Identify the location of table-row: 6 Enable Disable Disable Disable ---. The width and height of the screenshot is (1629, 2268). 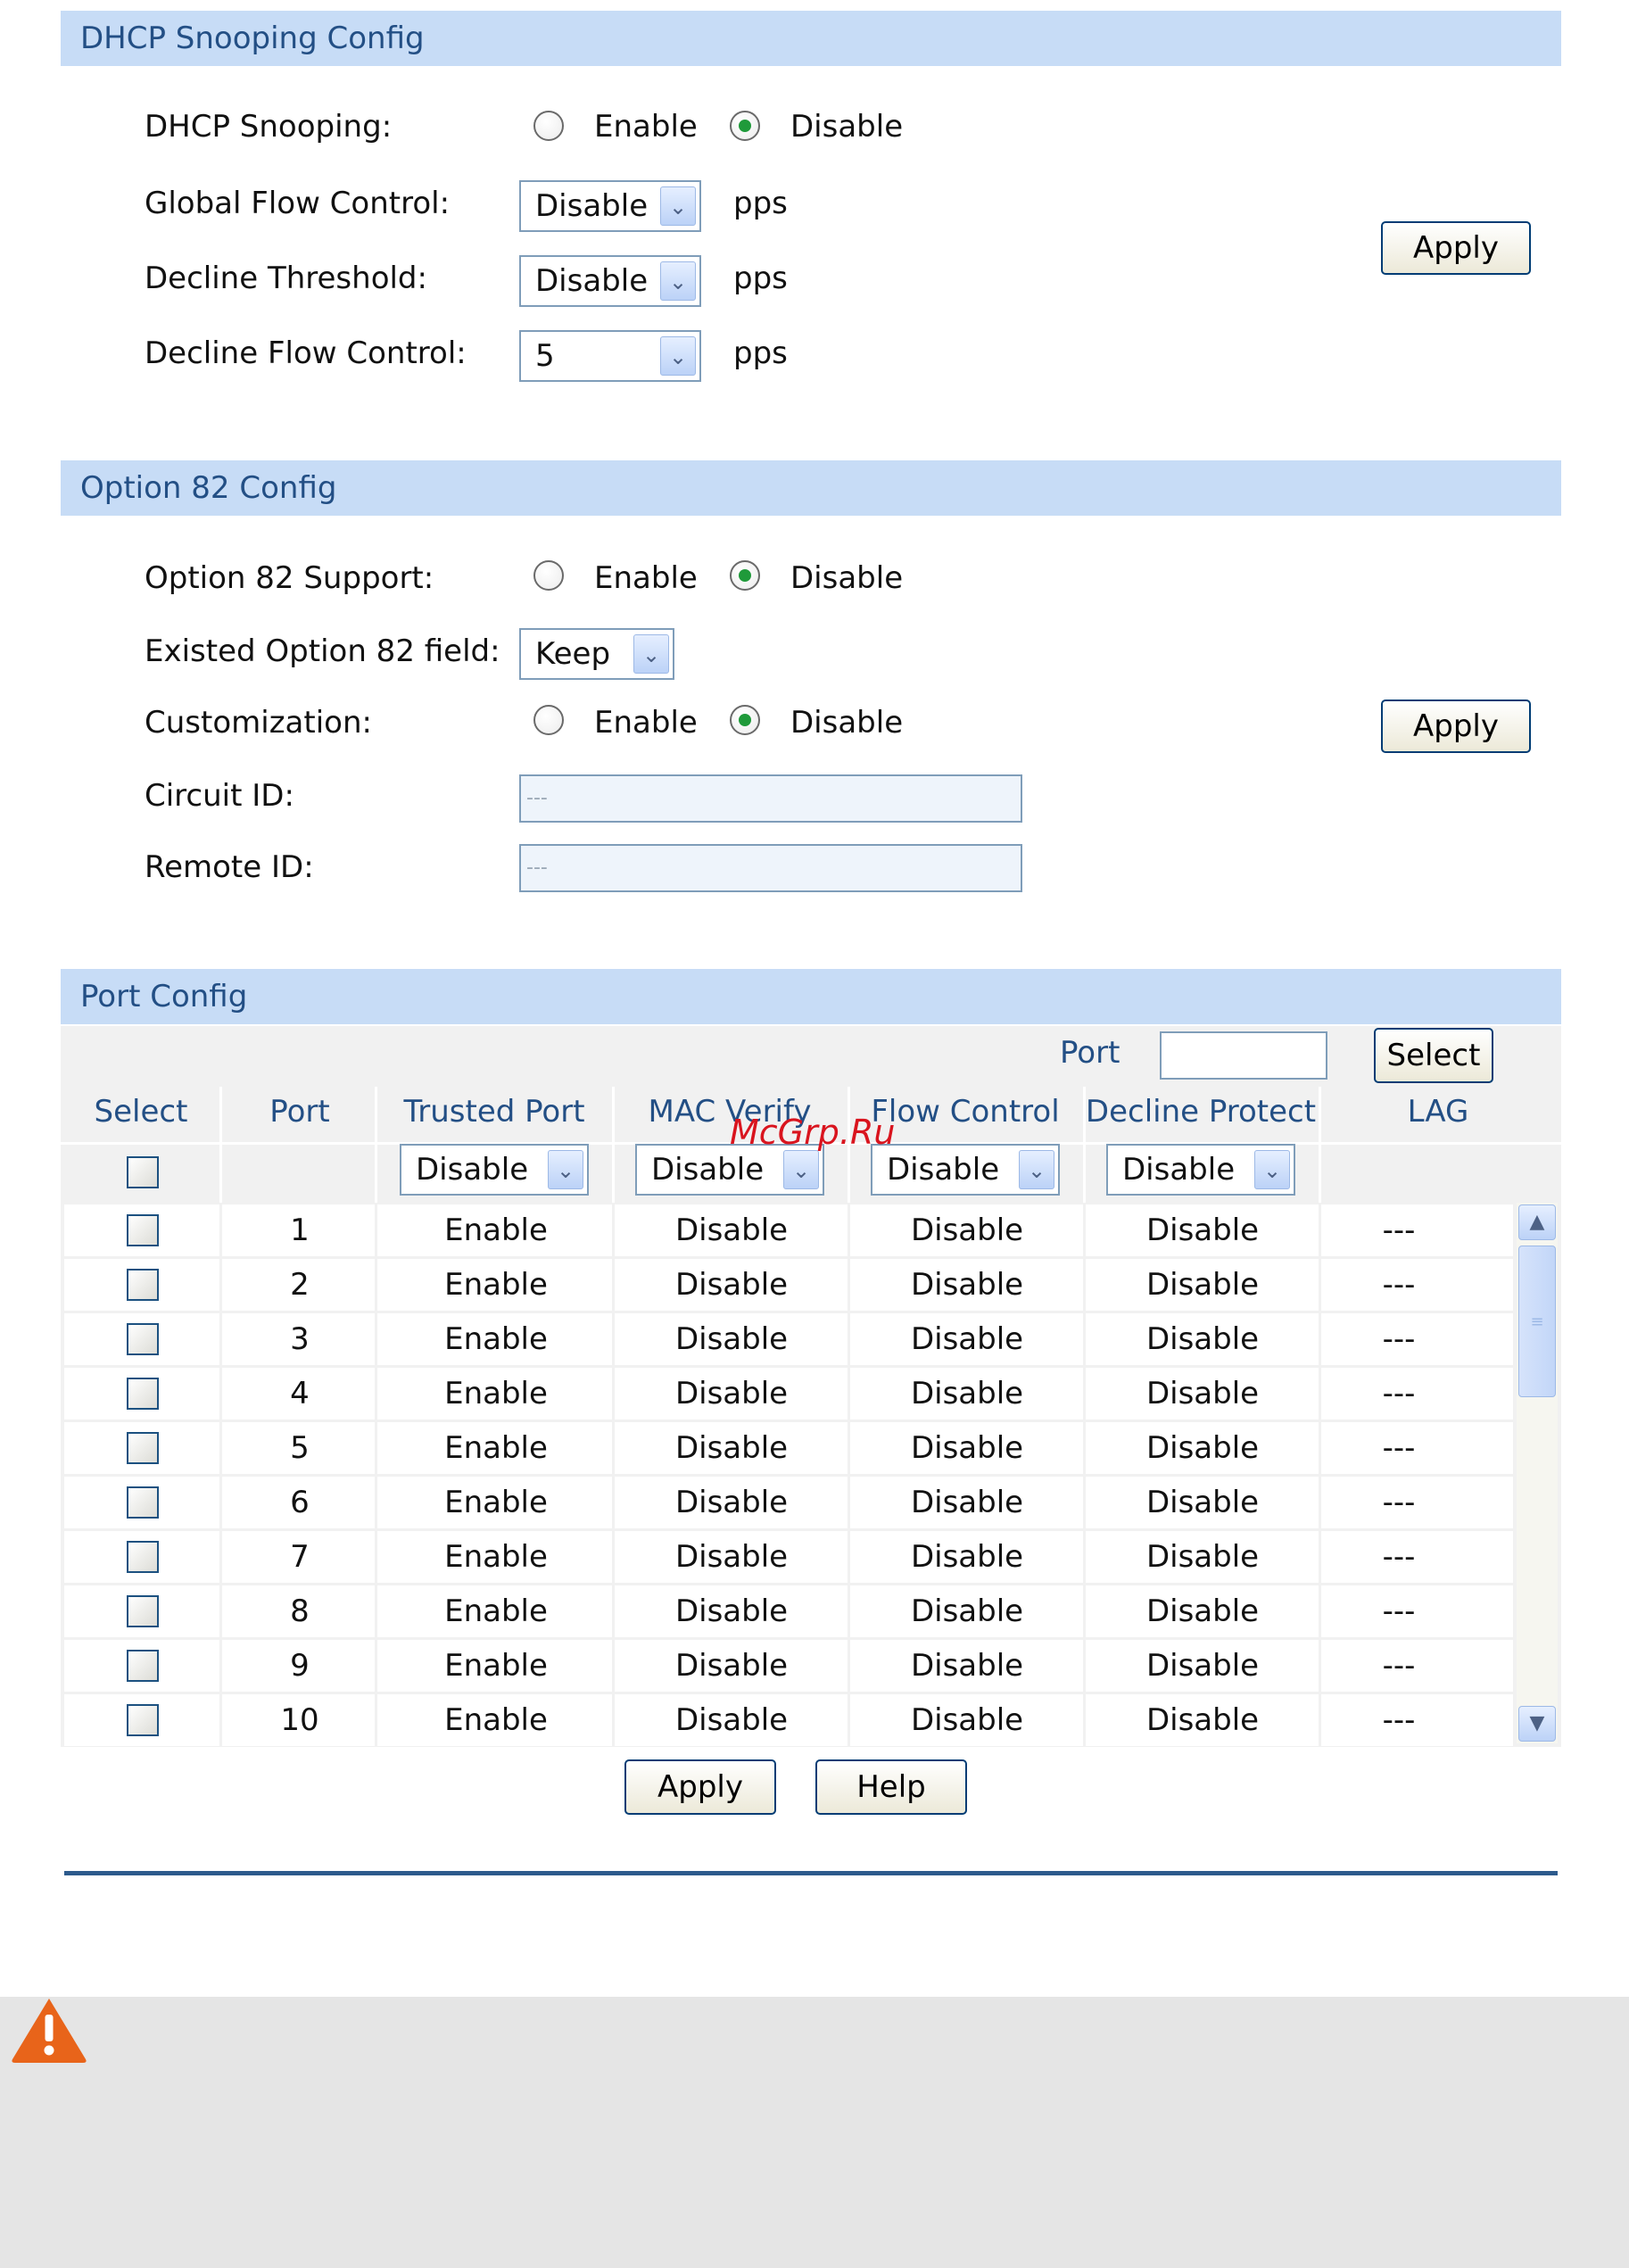
(789, 1502).